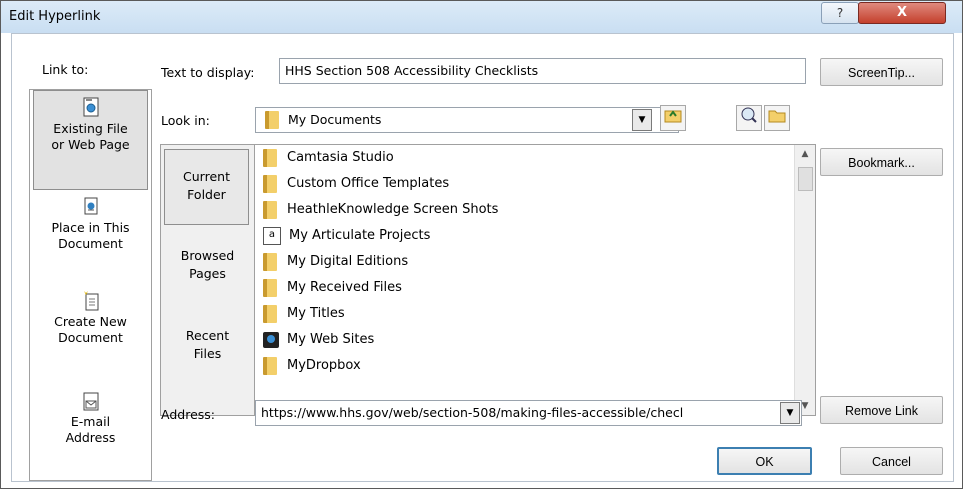  Describe the element at coordinates (90, 144) in the screenshot. I see `existing-file-line2: or Web Page` at that location.